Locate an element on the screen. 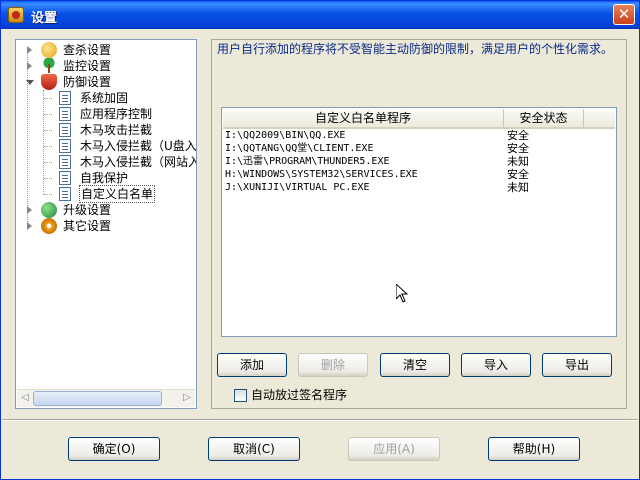  apply-button: 应用(A) is located at coordinates (394, 449).